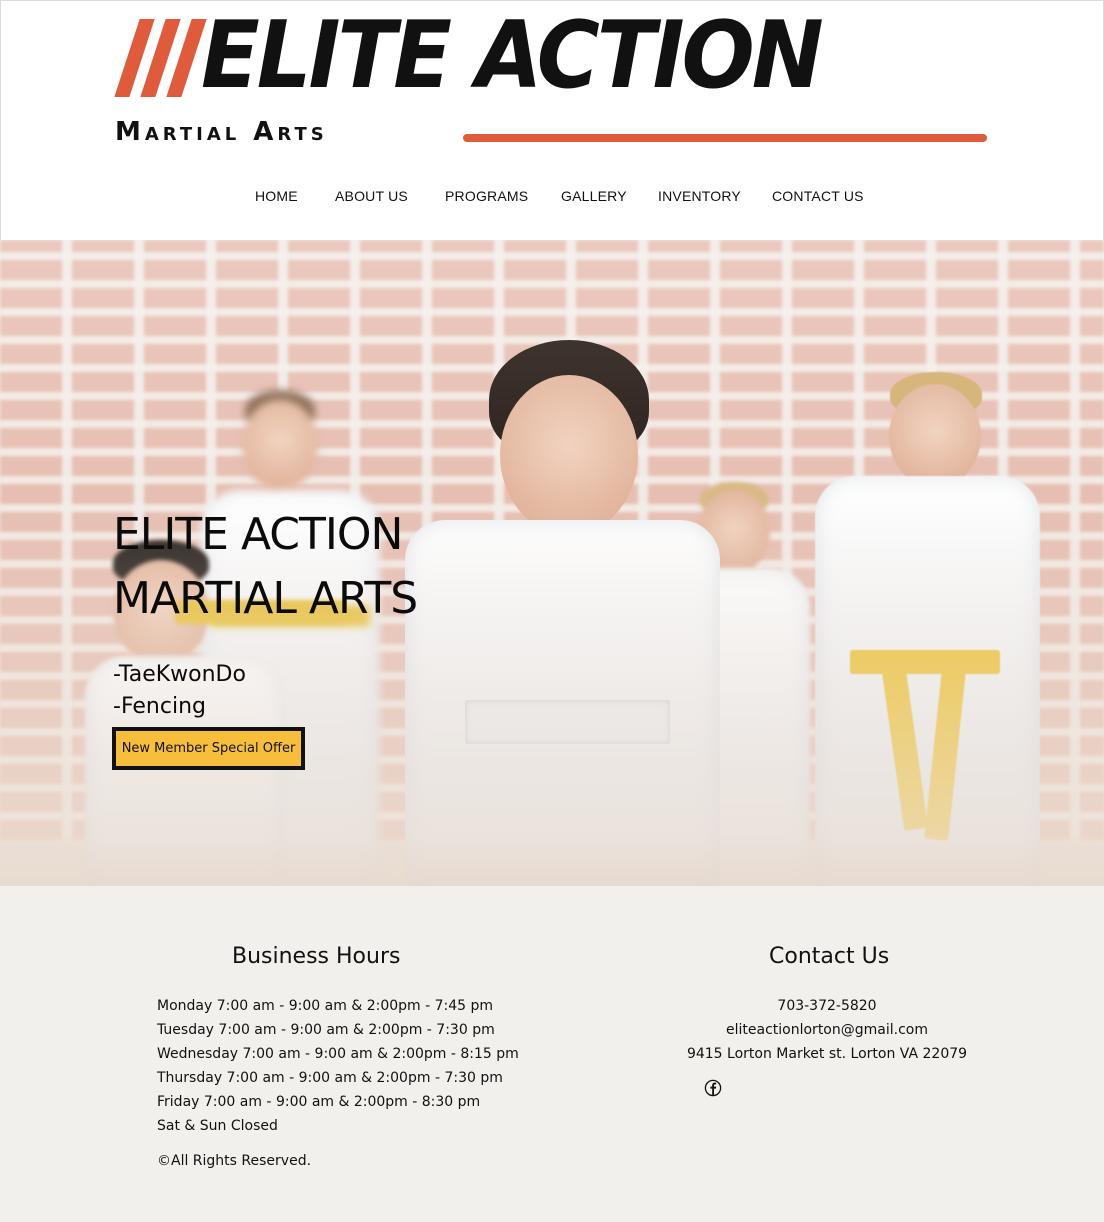 The image size is (1104, 1222). What do you see at coordinates (829, 956) in the screenshot?
I see `contact-us-heading: Contact Us` at bounding box center [829, 956].